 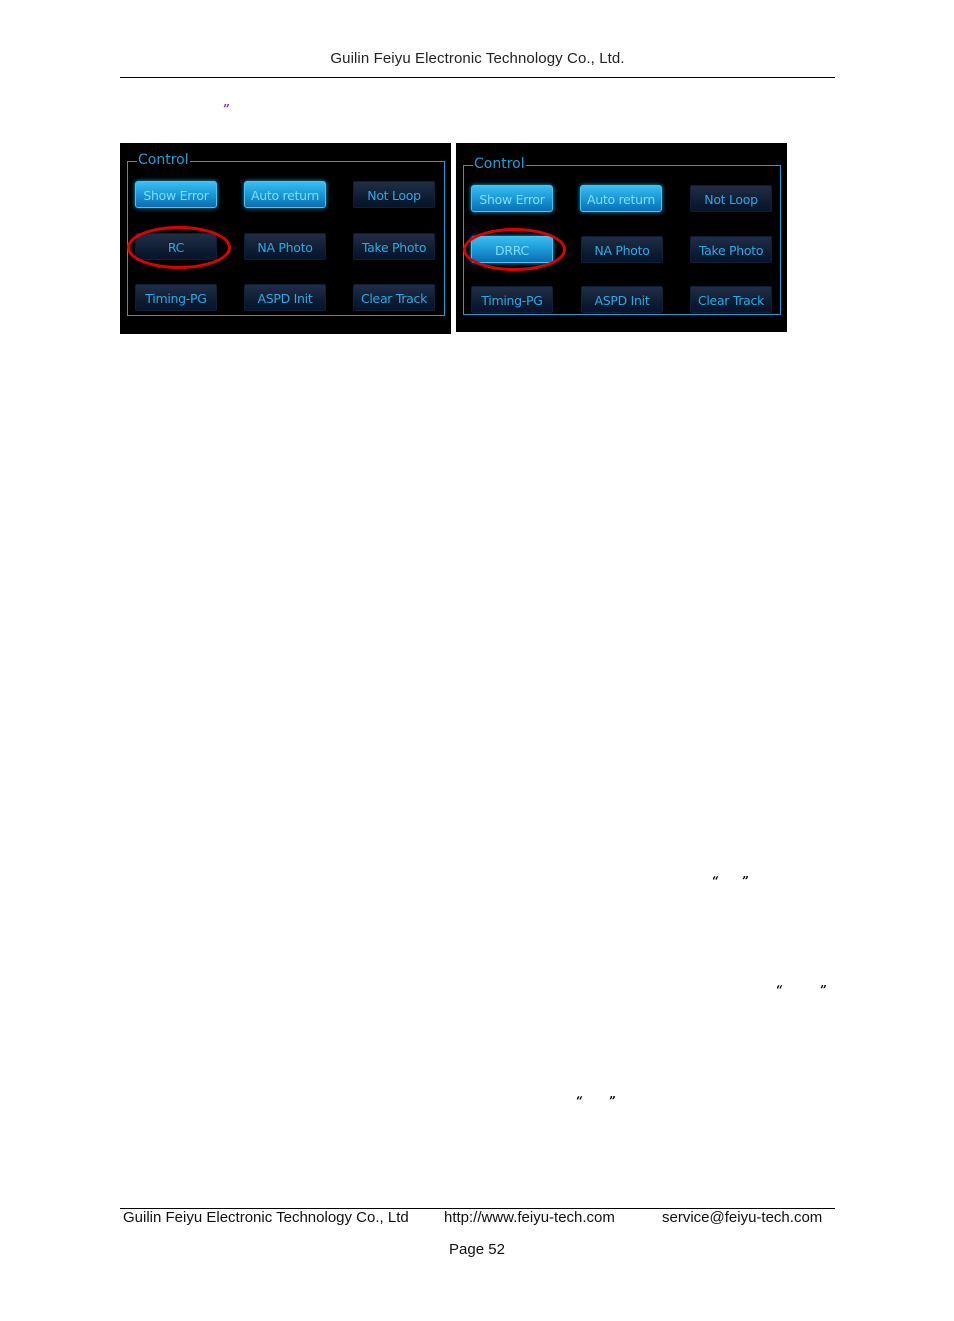 I want to click on footer-website-link: http://www.feiyu-tech.com, so click(x=529, y=1217).